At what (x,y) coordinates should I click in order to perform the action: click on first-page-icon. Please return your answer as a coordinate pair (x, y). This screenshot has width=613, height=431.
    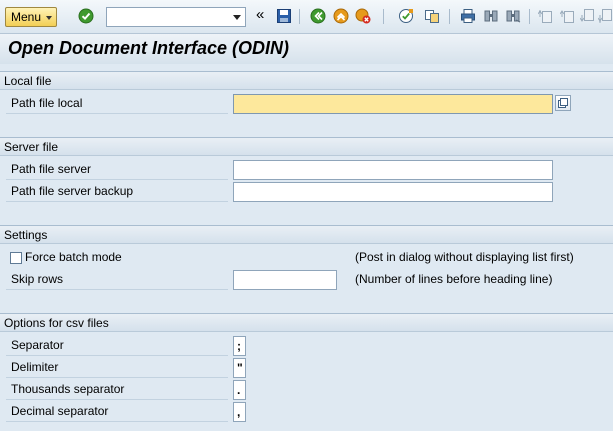
    Looking at the image, I should click on (546, 16).